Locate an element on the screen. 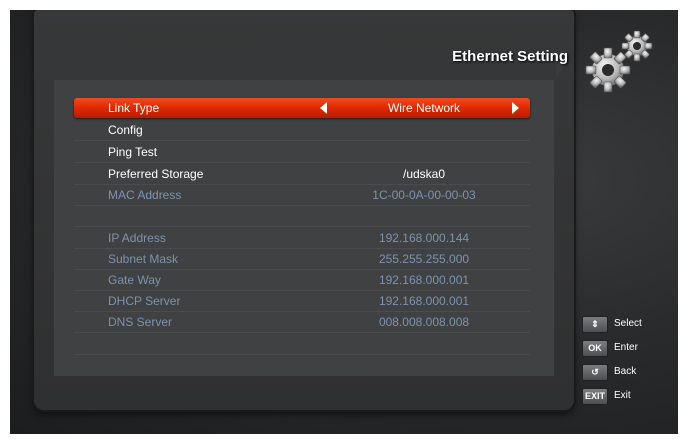 Image resolution: width=688 pixels, height=441 pixels. ok-key-icon: OK is located at coordinates (595, 348).